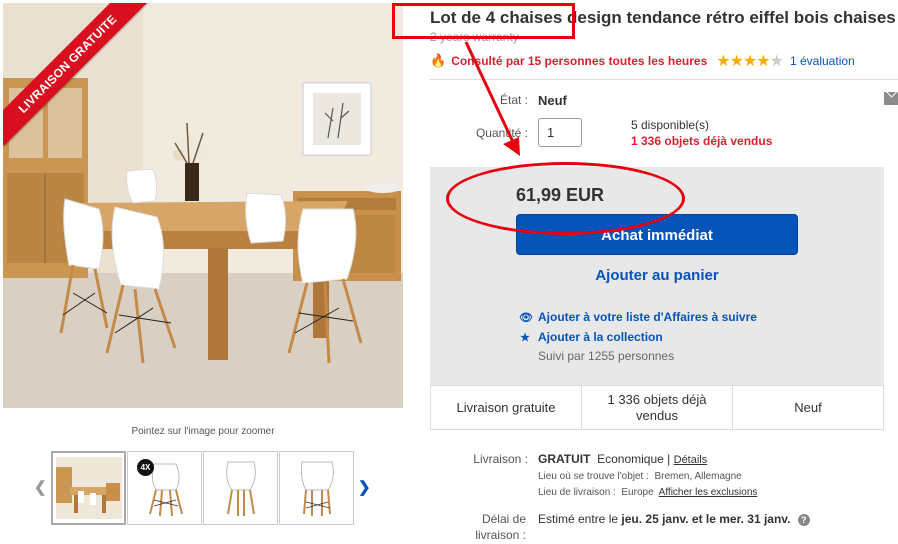  I want to click on ship-to-label: Lieu de livraison :, so click(577, 492).